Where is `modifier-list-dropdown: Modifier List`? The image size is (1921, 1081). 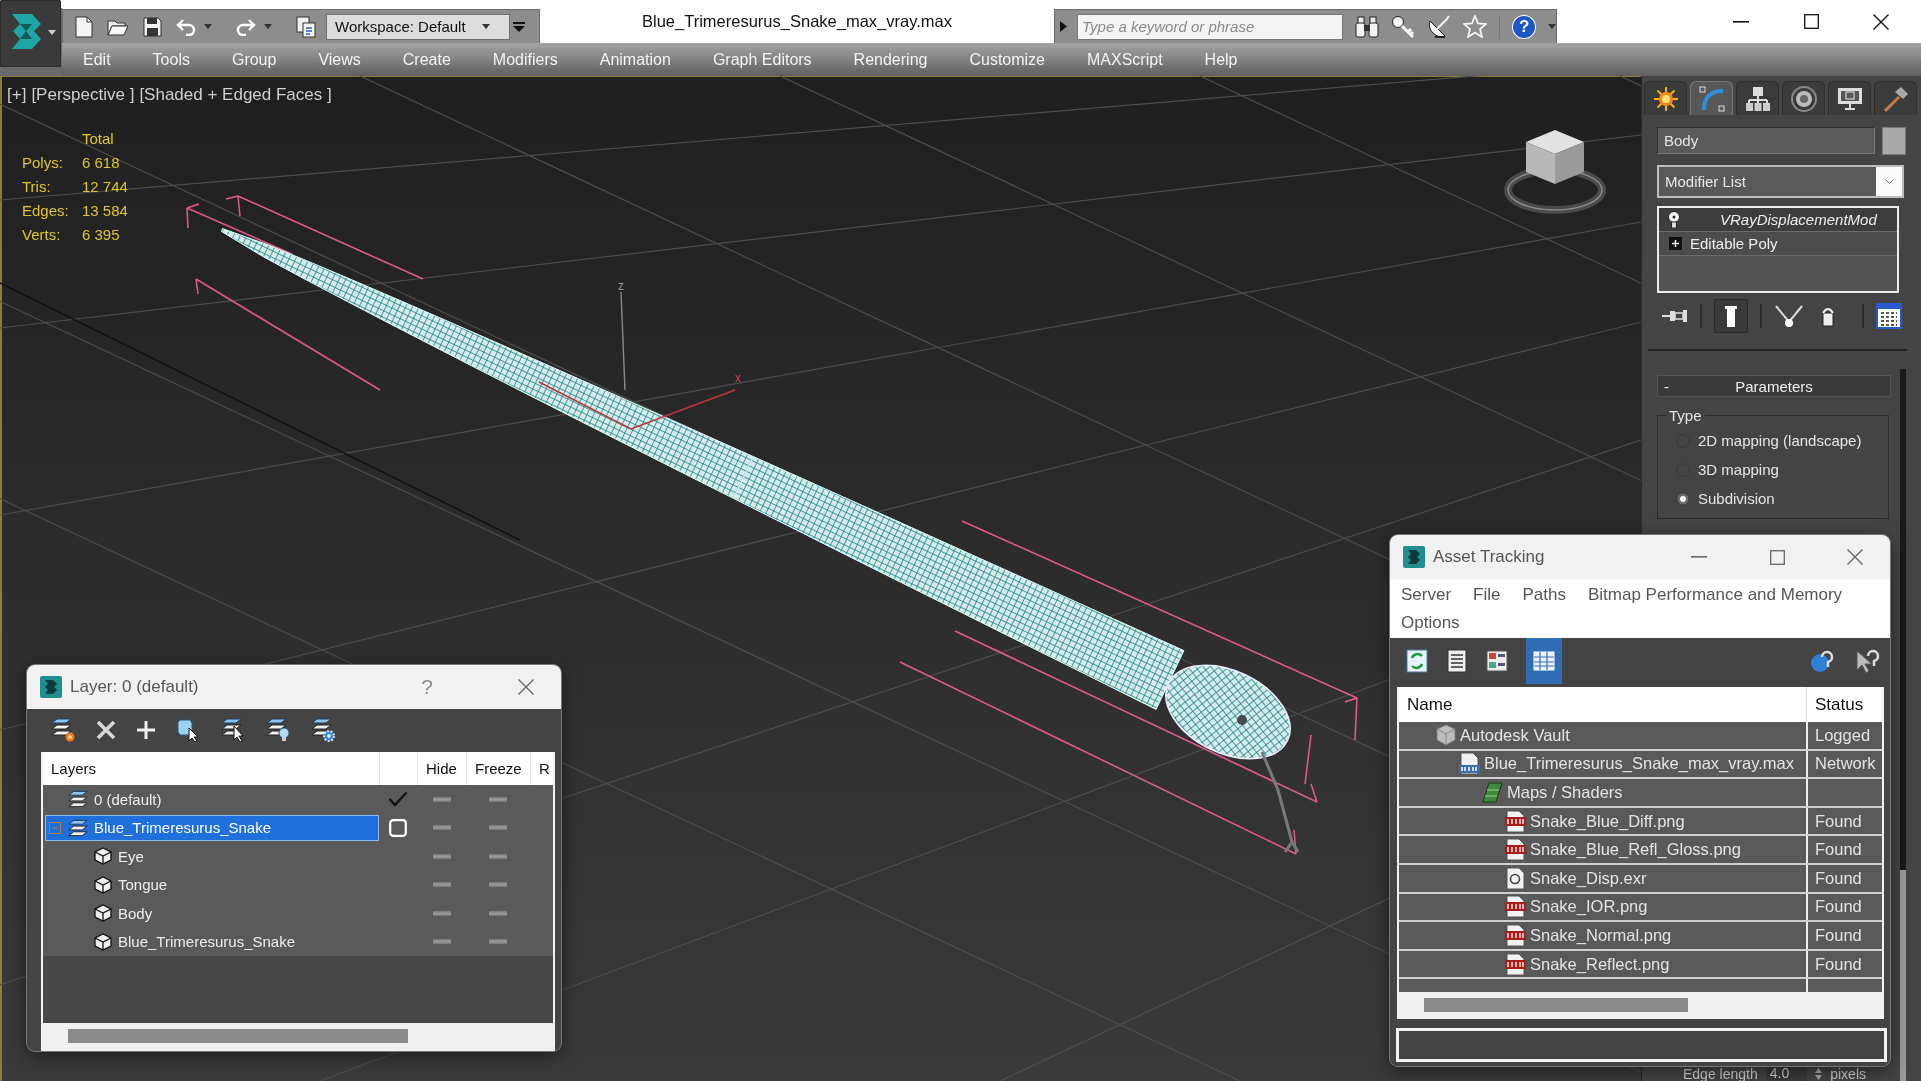 modifier-list-dropdown: Modifier List is located at coordinates (1780, 181).